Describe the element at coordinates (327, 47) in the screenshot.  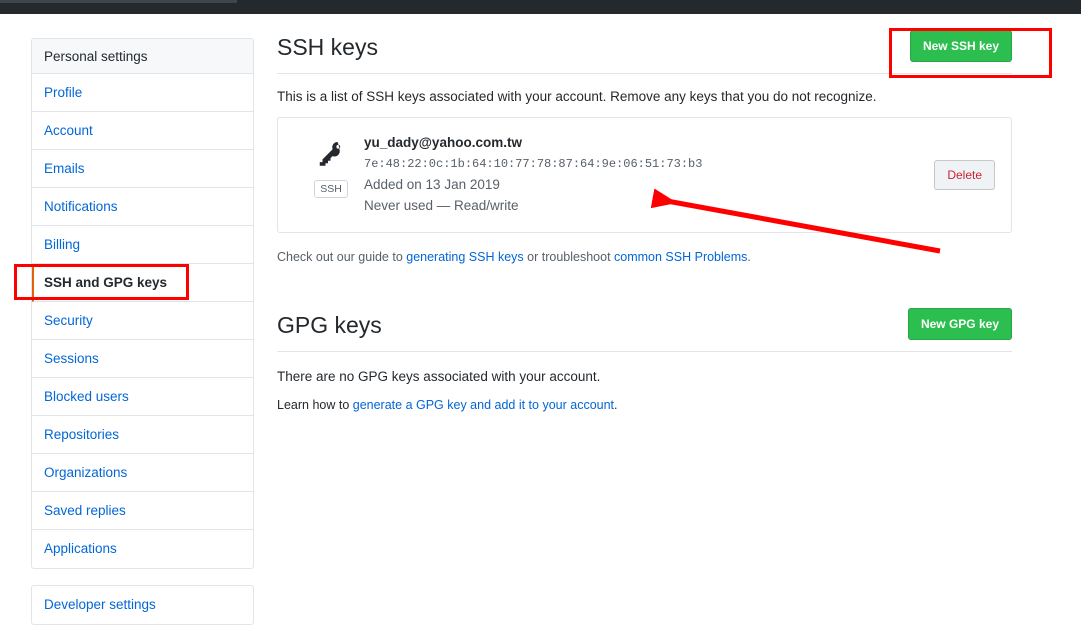
I see `ssh-keys-title: SSH keys` at that location.